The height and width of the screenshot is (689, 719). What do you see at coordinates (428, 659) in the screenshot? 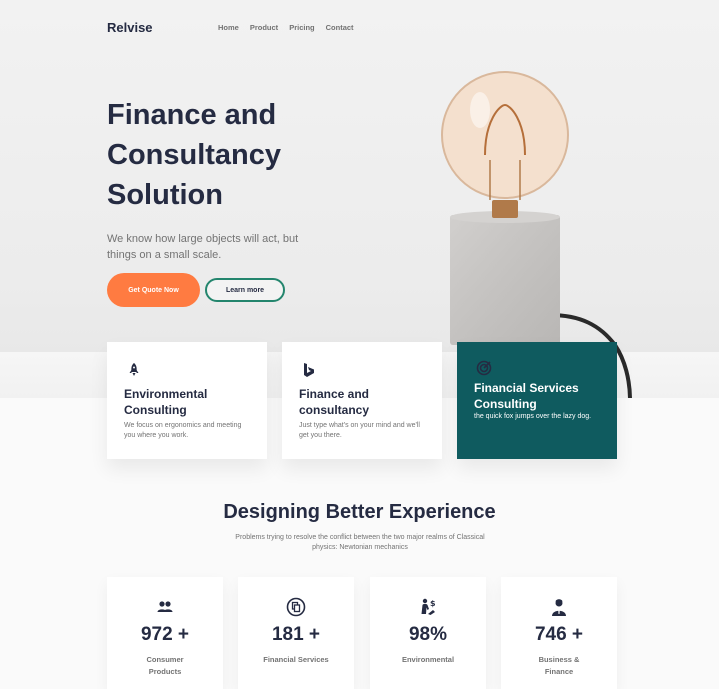
I see `stat-label: Environmental` at bounding box center [428, 659].